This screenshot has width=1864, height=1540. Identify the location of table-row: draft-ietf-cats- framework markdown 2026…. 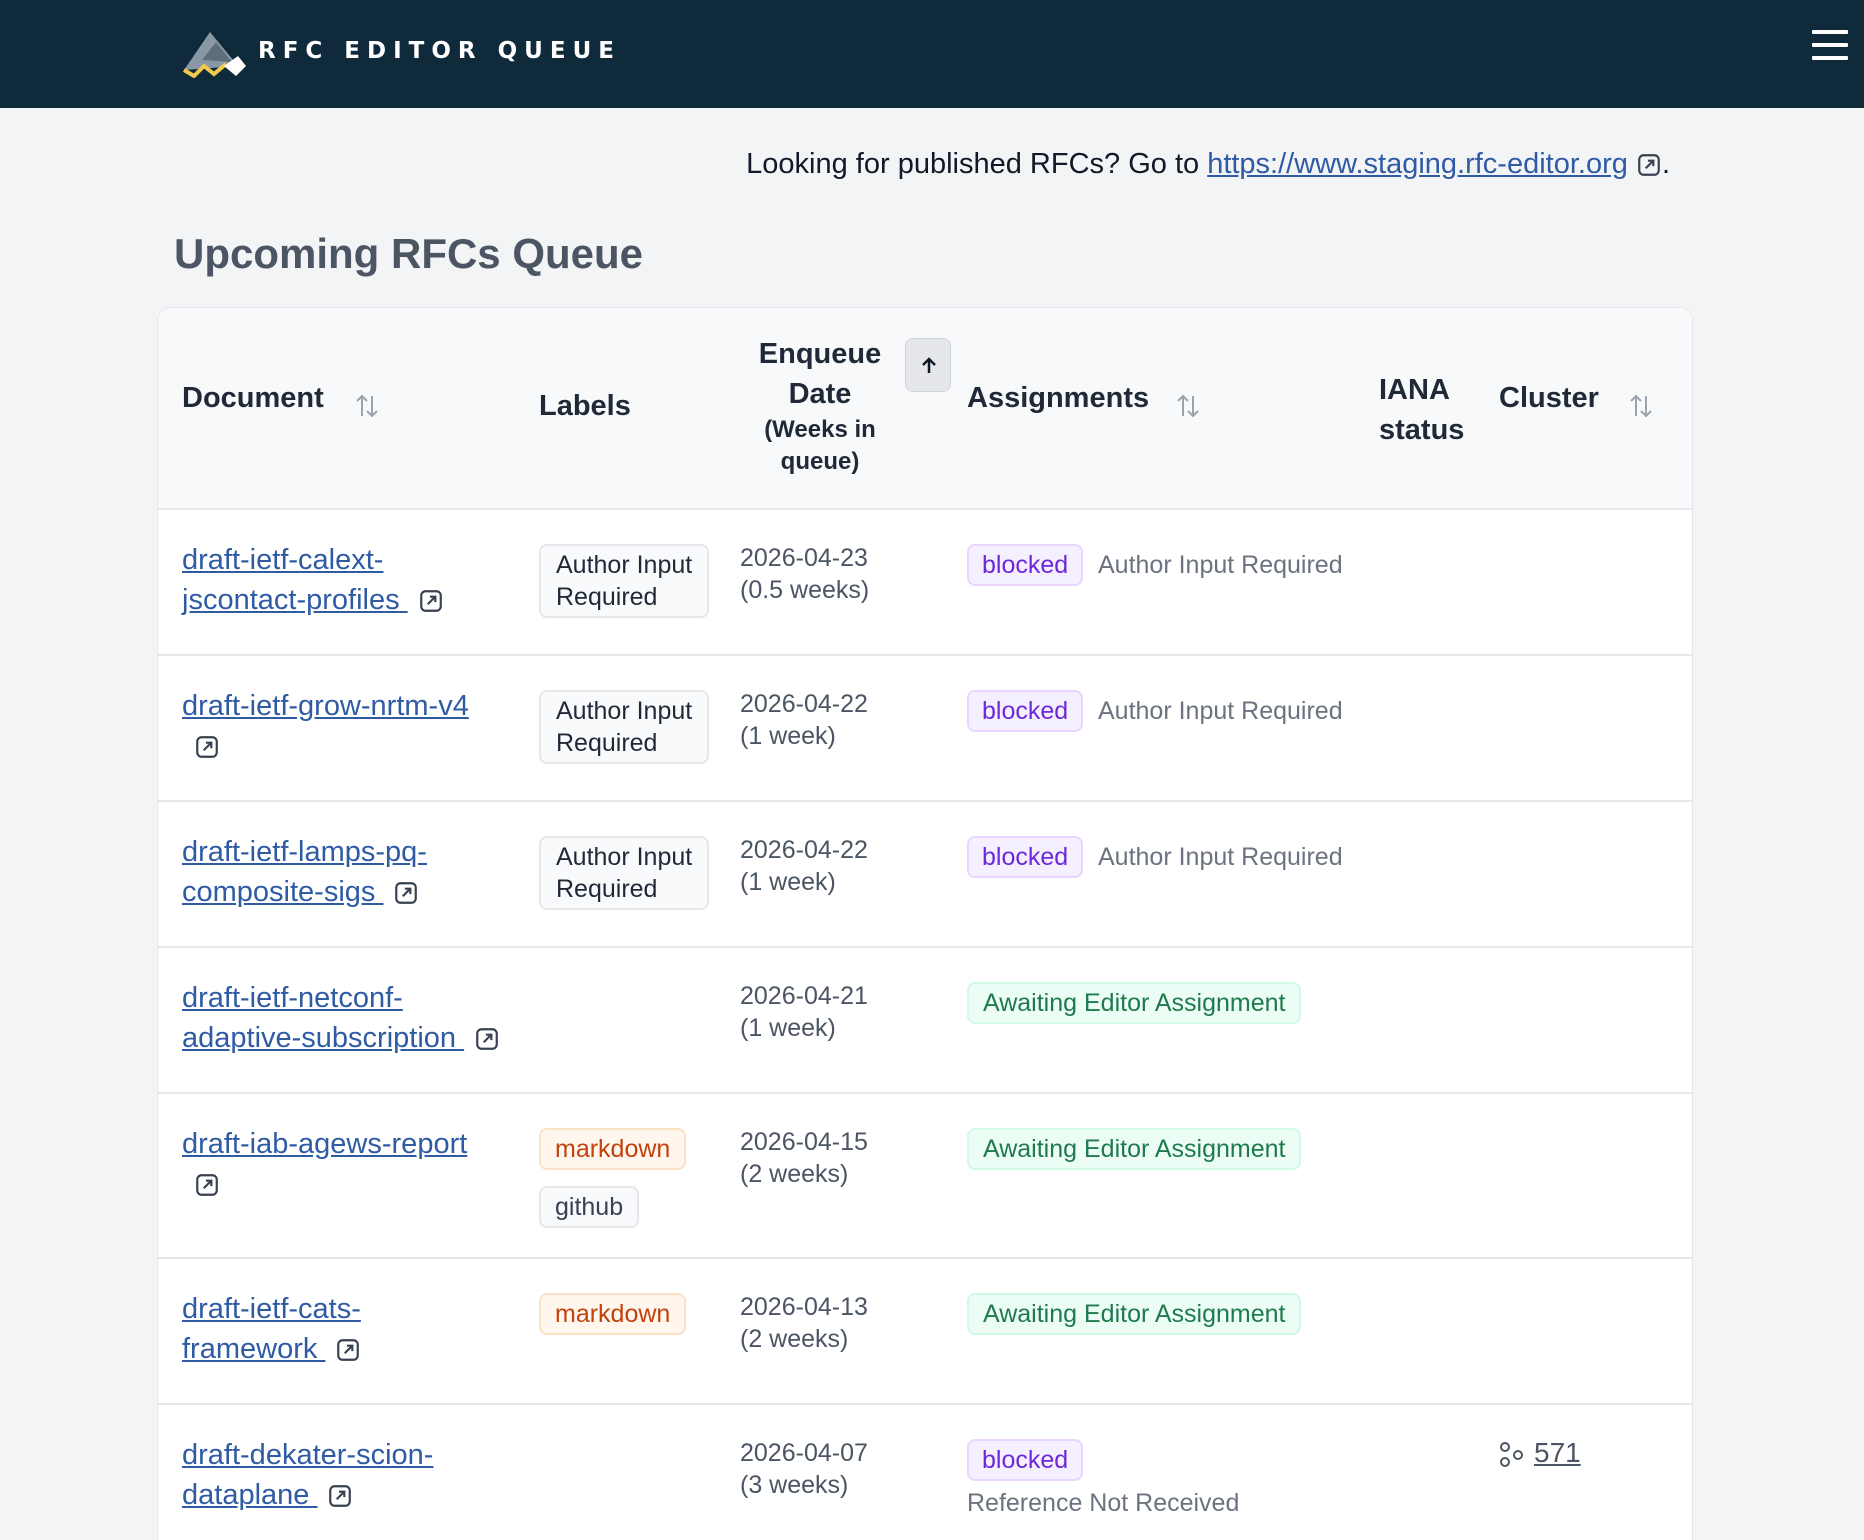
(925, 1332).